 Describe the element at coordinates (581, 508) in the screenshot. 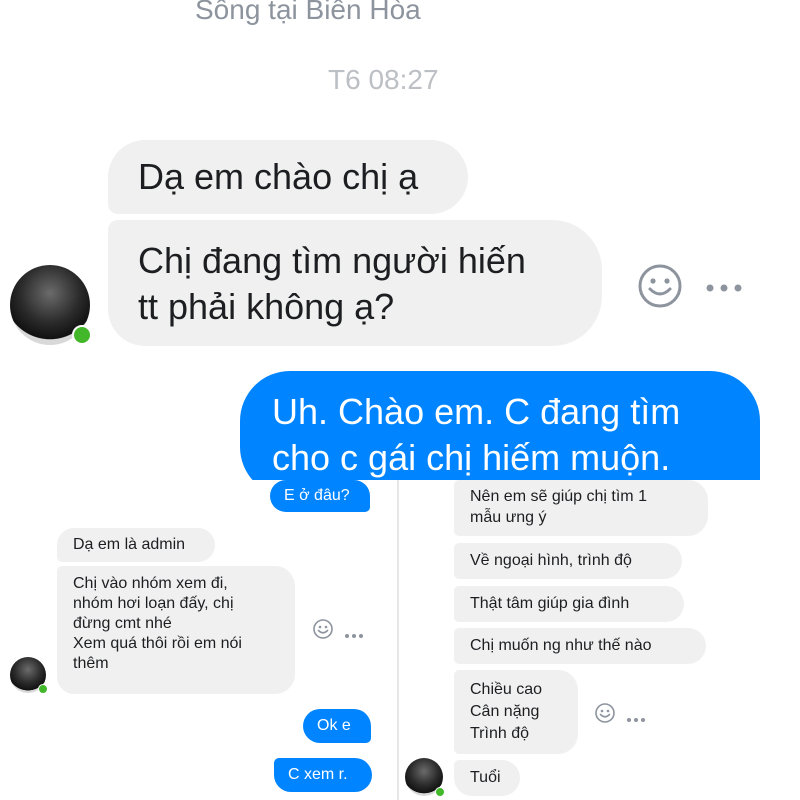

I see `message-in: Nên em sẽ giúp chị tìm 1 mẫu ưng ý` at that location.